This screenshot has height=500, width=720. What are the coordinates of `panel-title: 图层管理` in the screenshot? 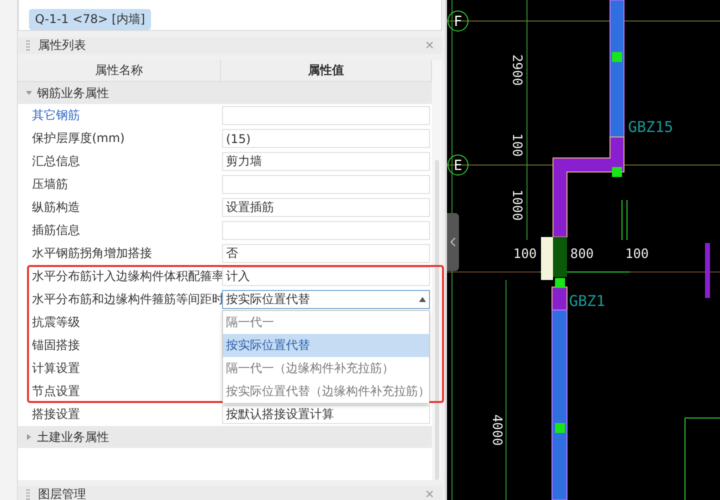 It's located at (62, 493).